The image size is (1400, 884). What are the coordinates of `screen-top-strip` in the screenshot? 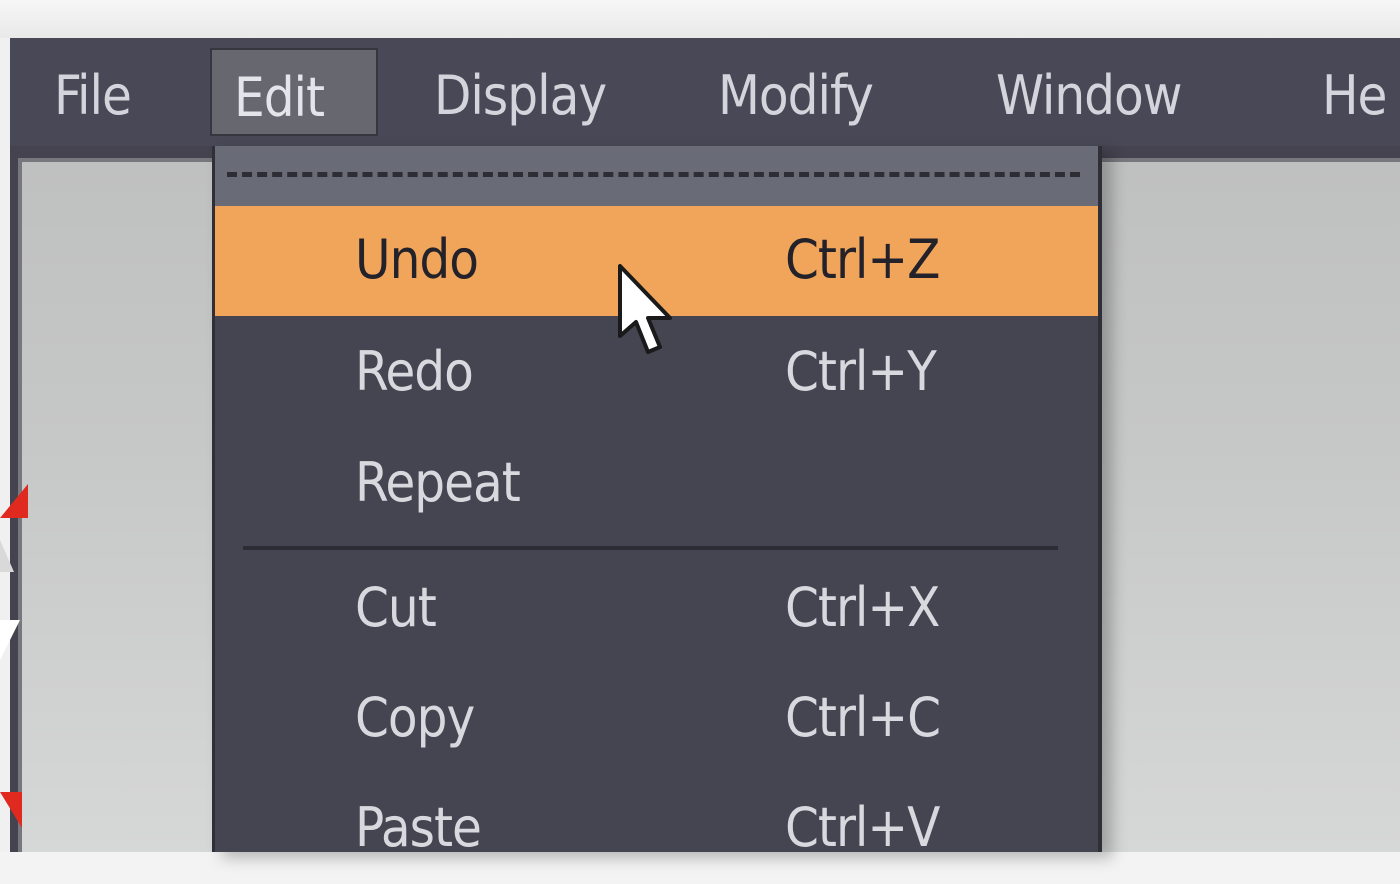 It's located at (700, 19).